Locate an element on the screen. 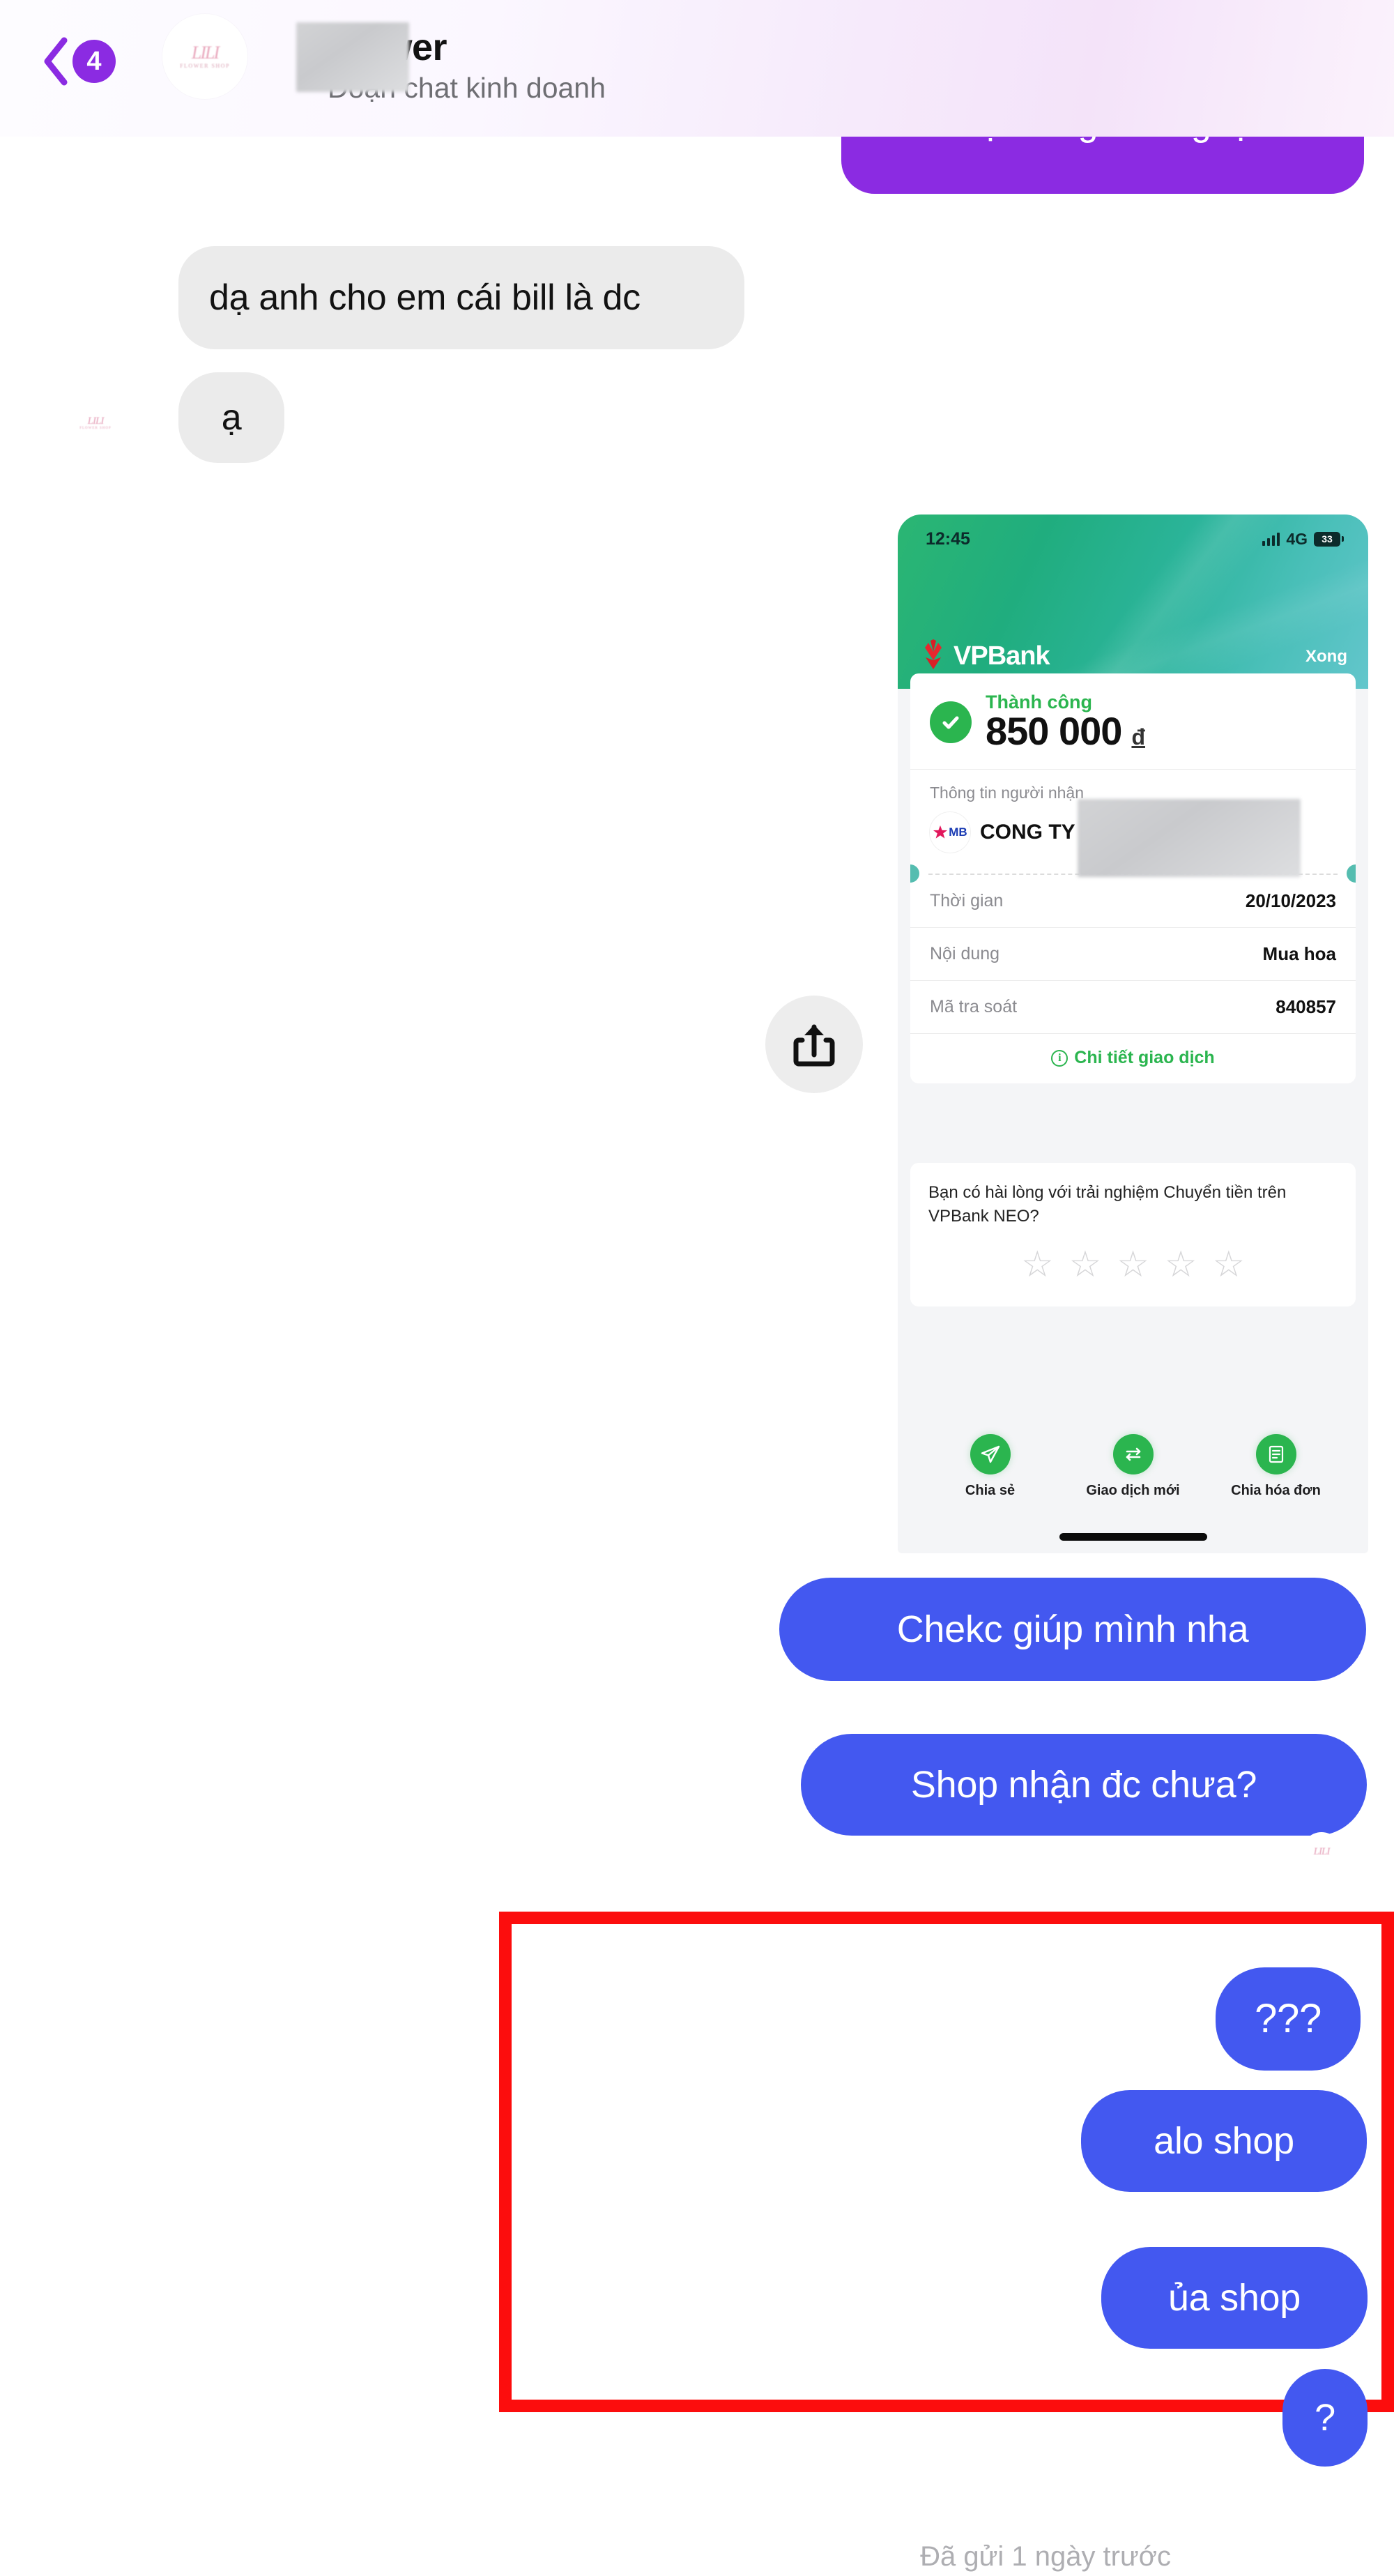 This screenshot has width=1394, height=2576. avatar-logo-subtext: FLOWER SHOP is located at coordinates (205, 66).